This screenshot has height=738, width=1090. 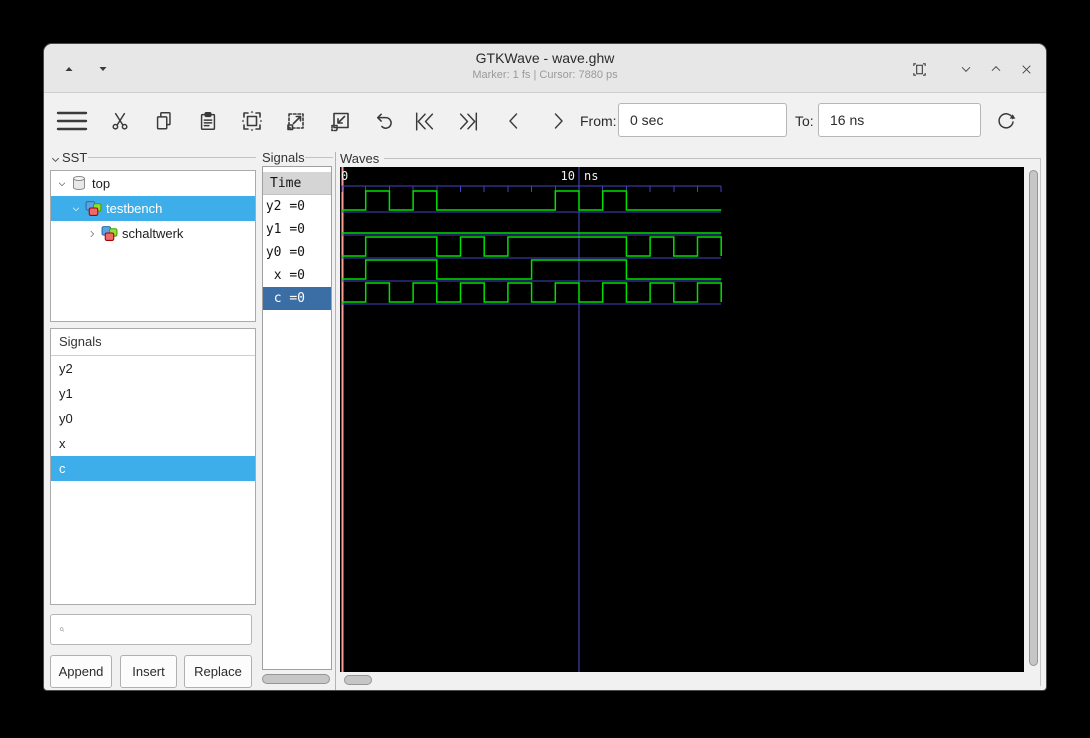 I want to click on wave-name-x: x =0, so click(x=297, y=275).